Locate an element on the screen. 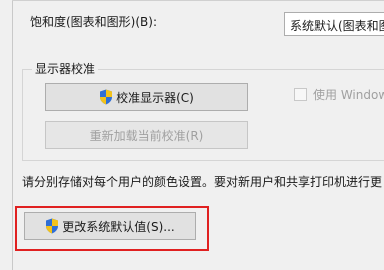 The width and height of the screenshot is (384, 270). calibrate-display-label: 校准显示器(C) is located at coordinates (155, 97).